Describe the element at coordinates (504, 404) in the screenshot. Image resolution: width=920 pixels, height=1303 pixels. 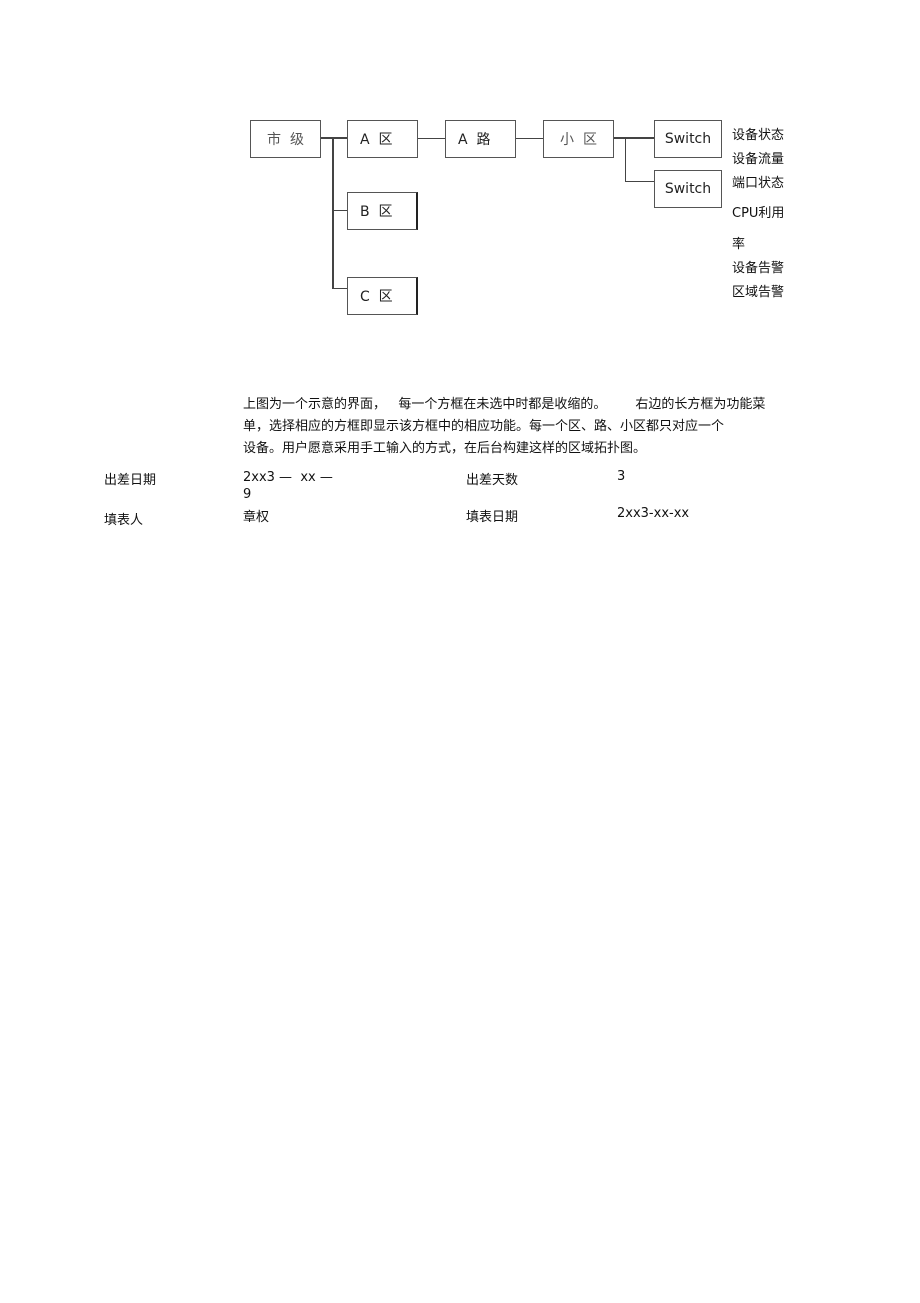
I see `description-line-1: 上图为一个示意的界面， 每一个方框在未选中时都是收缩的。 右边的长方框为功能菜` at that location.